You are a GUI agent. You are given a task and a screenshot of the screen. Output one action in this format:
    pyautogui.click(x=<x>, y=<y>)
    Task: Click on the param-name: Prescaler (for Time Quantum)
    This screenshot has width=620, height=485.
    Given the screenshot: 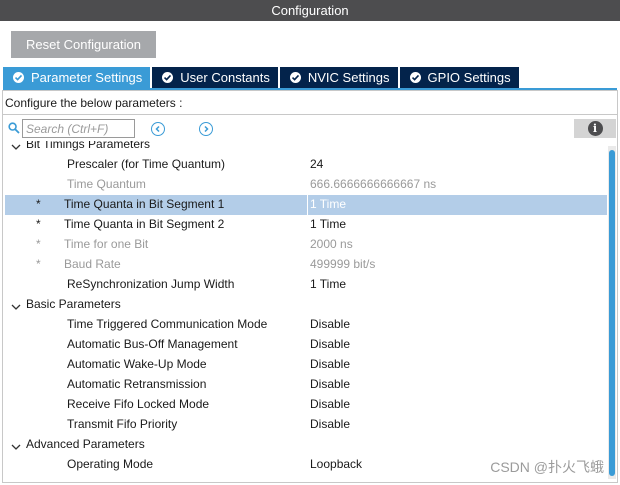 What is the action you would take?
    pyautogui.click(x=146, y=164)
    